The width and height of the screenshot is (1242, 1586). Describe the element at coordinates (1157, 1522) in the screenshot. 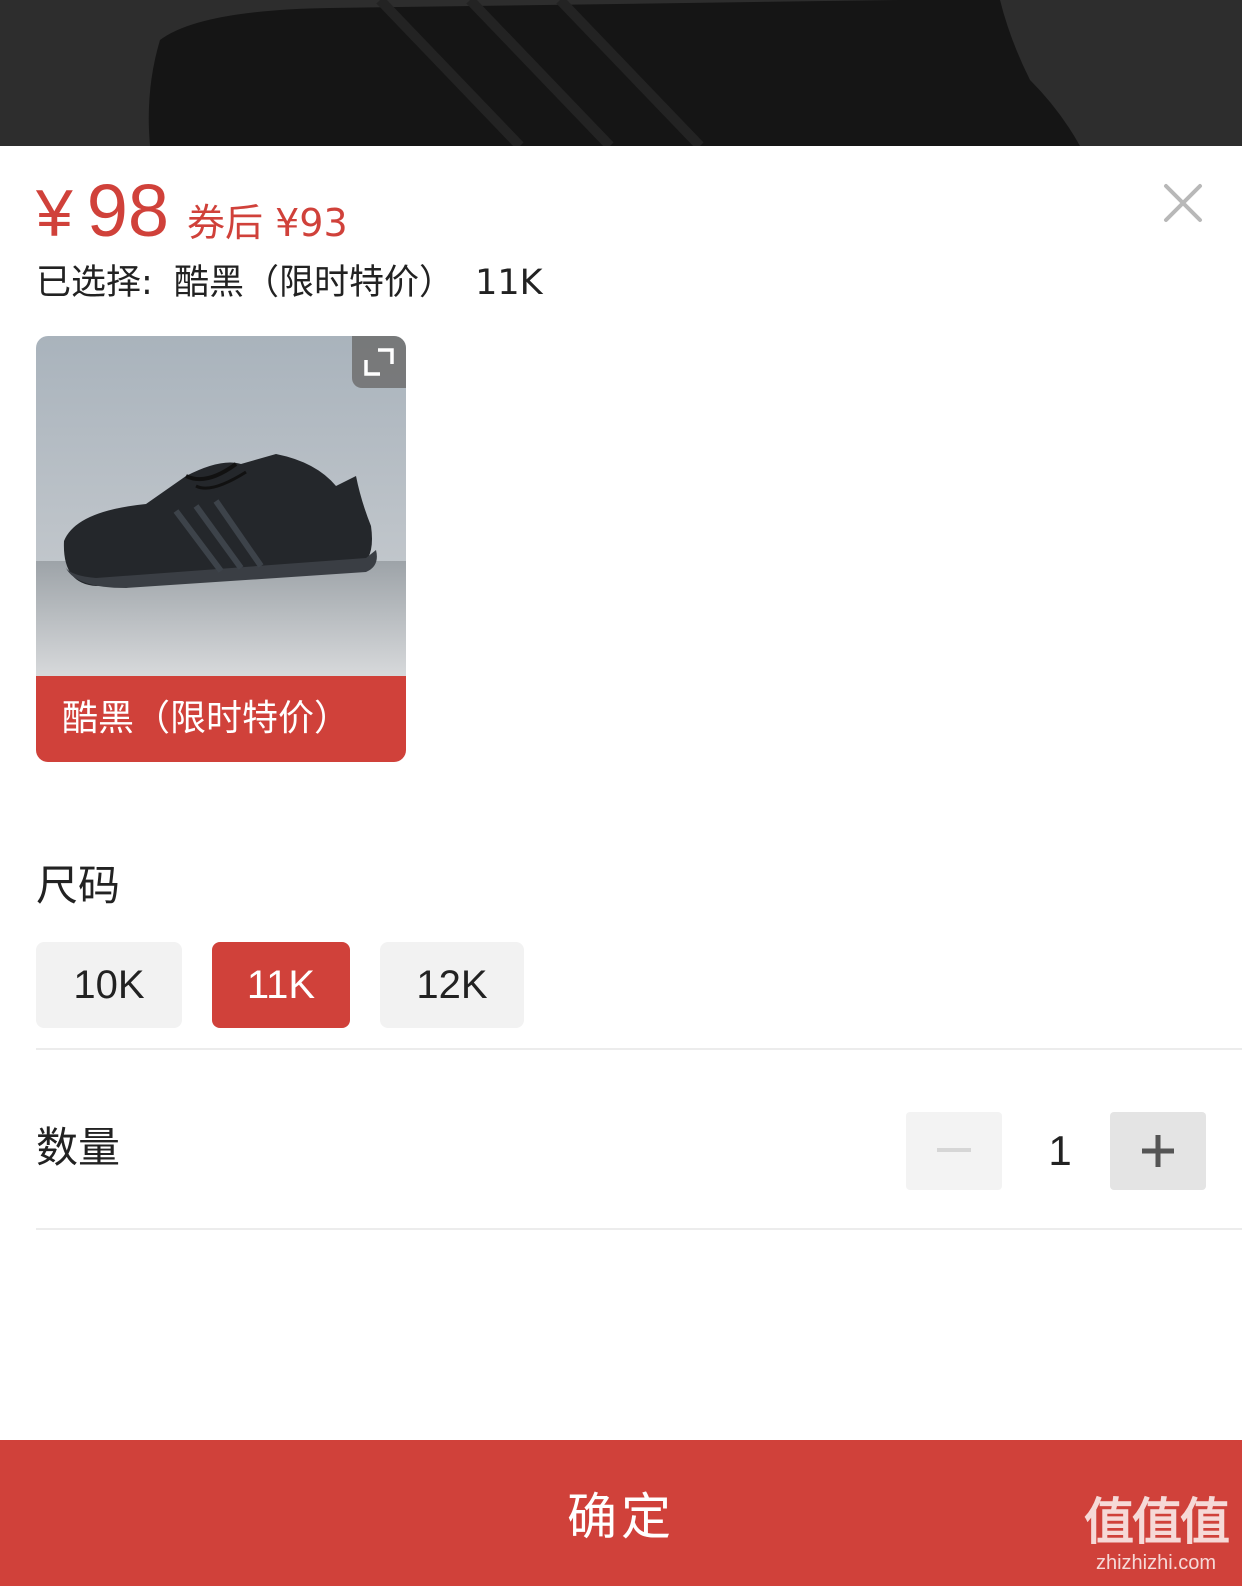

I see `watermark-mark: 值值值` at that location.